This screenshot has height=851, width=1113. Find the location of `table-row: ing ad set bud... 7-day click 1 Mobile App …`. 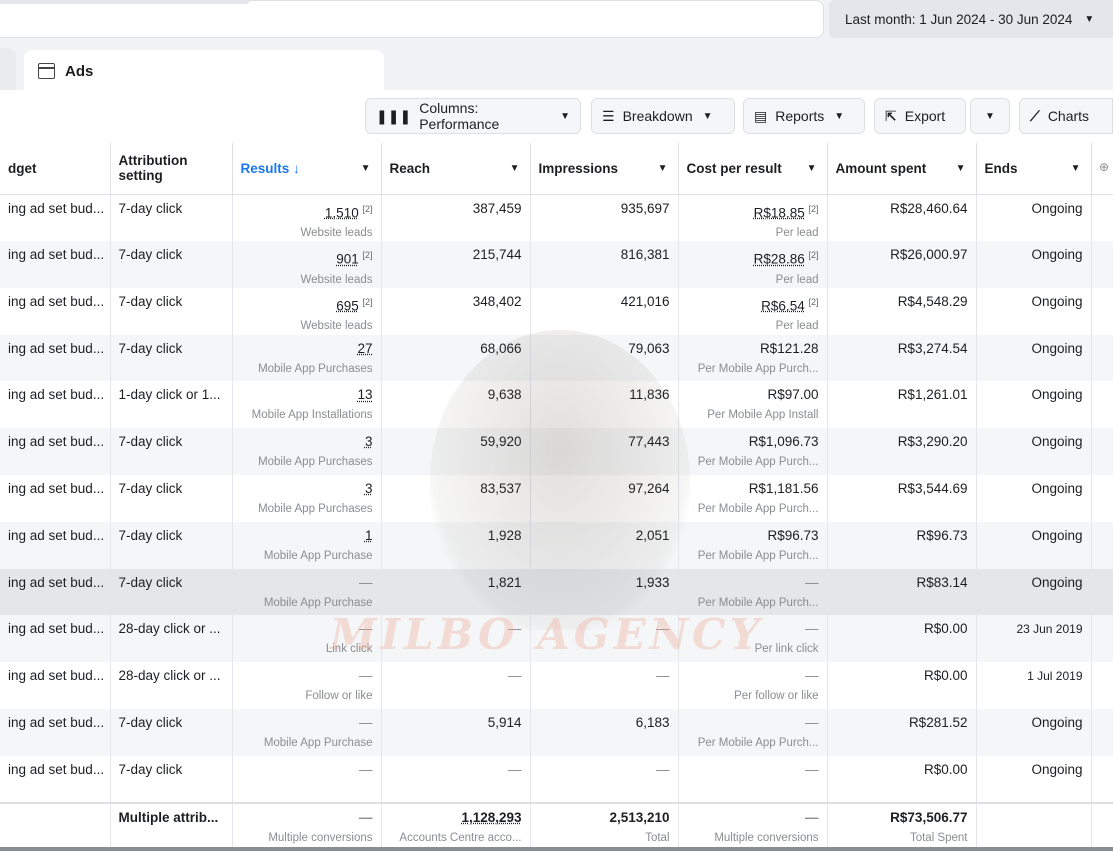

table-row: ing ad set bud... 7-day click 1 Mobile App … is located at coordinates (556, 545).